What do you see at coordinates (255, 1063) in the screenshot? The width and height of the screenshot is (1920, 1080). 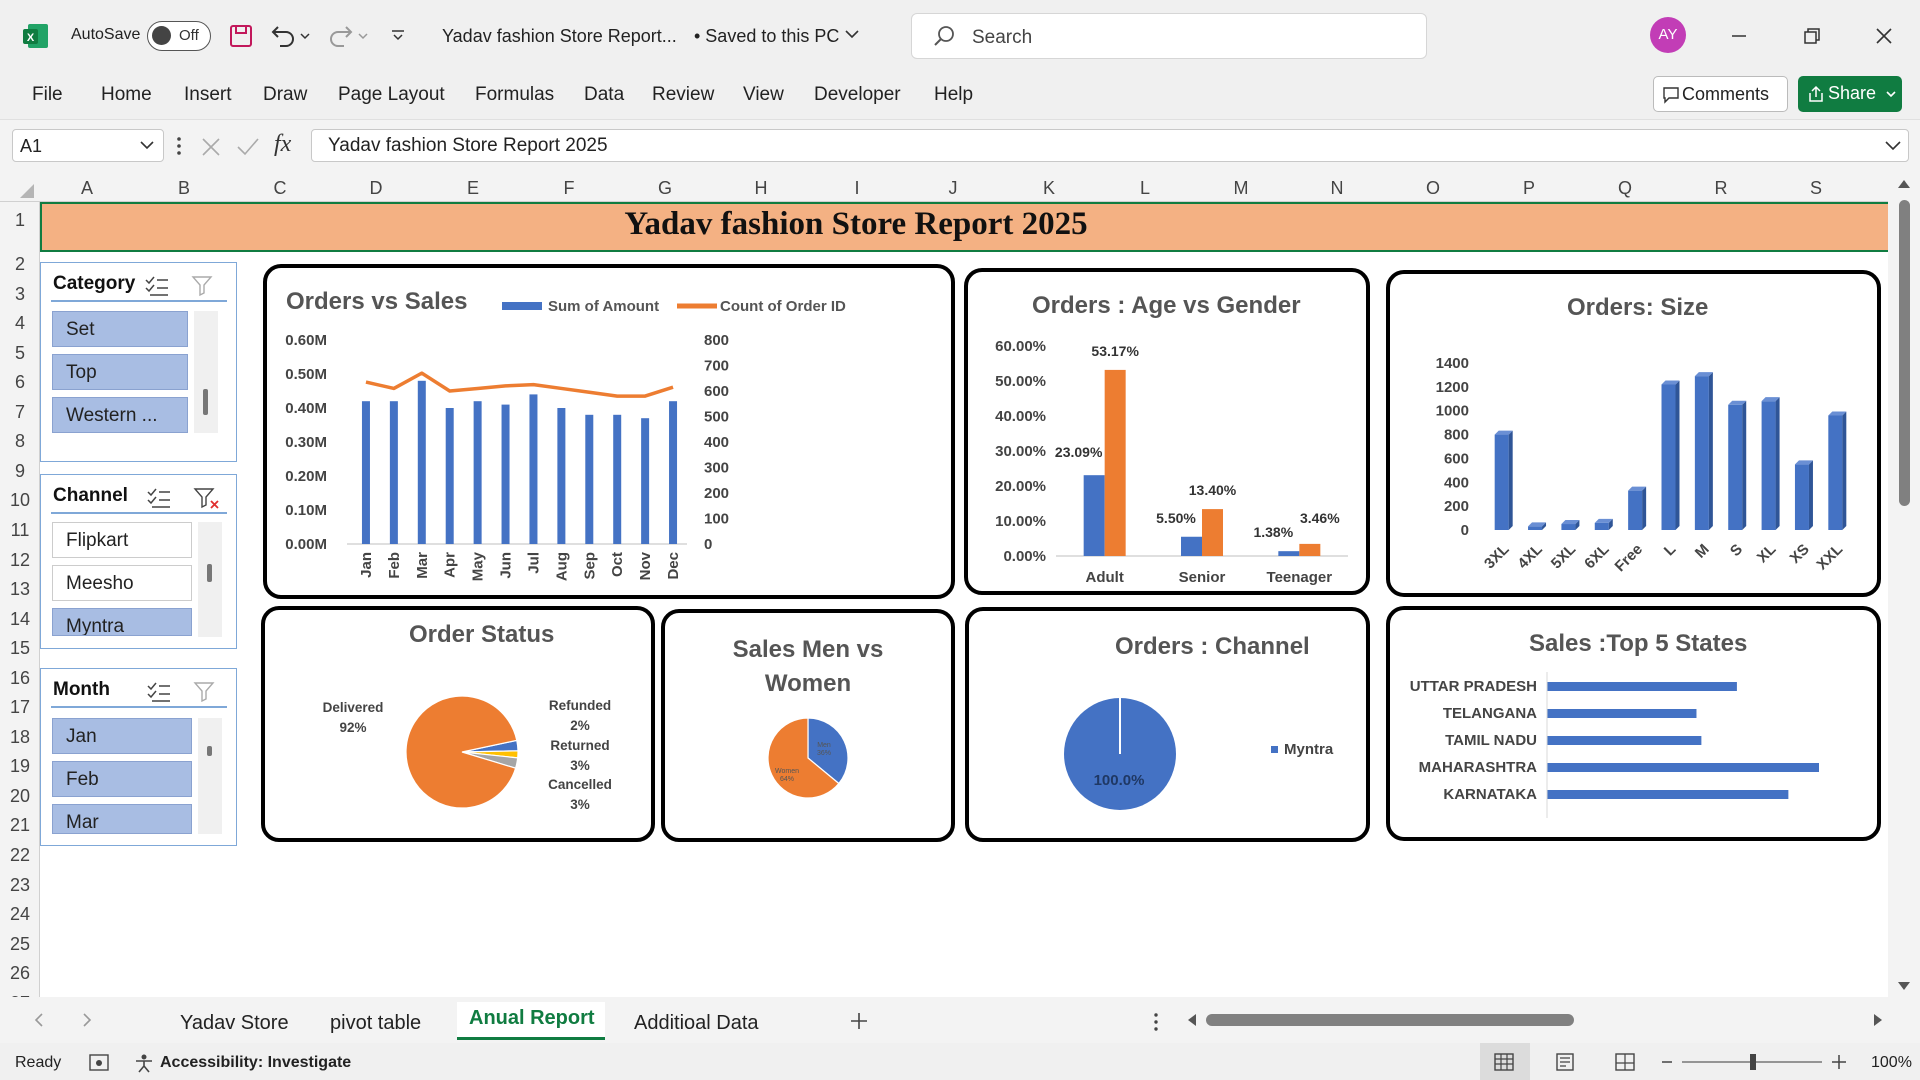 I see `accessibility-status: Accessibility: Investigate` at bounding box center [255, 1063].